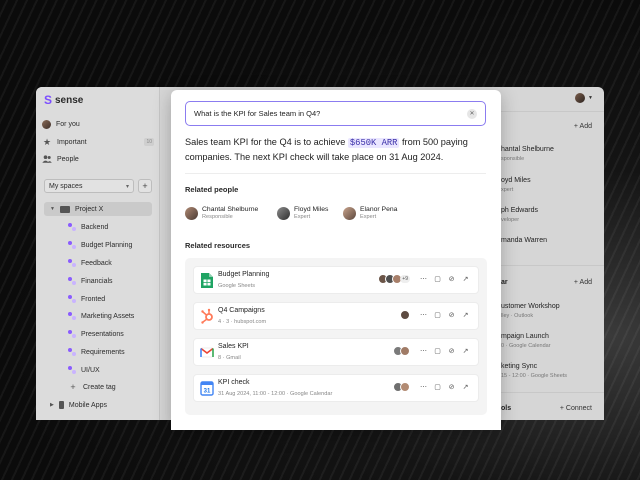 The height and width of the screenshot is (480, 640). What do you see at coordinates (96, 334) in the screenshot?
I see `tree-item-tag: Presentations` at bounding box center [96, 334].